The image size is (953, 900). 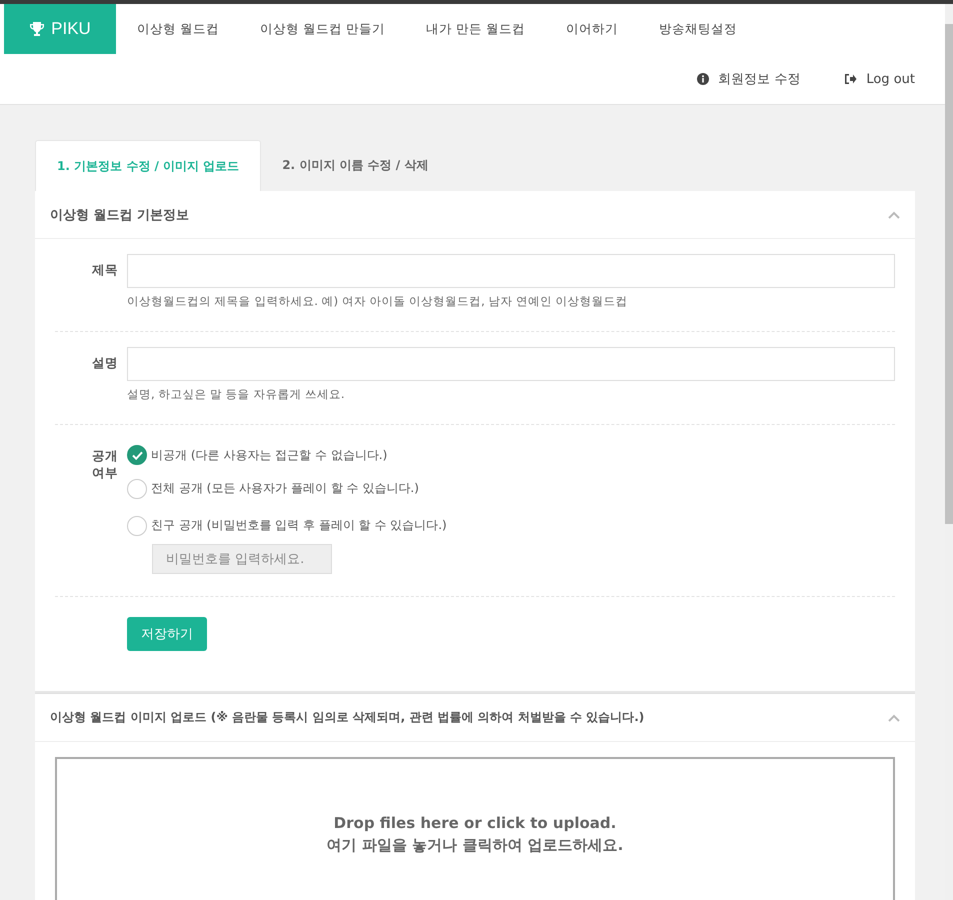 What do you see at coordinates (299, 525) in the screenshot?
I see `option-label: 친구 공개 (비밀번호를 입력 후 플레이 할 수 있습니다.)` at bounding box center [299, 525].